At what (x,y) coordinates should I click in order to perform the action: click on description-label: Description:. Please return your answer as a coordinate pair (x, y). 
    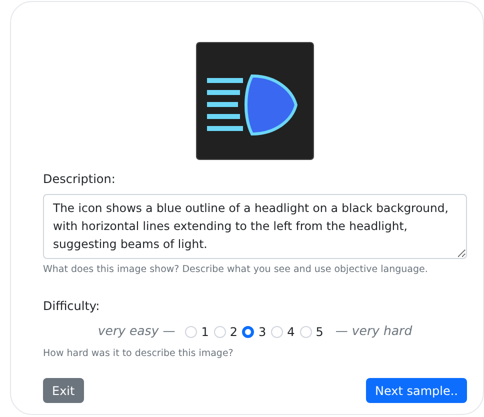
    Looking at the image, I should click on (79, 179).